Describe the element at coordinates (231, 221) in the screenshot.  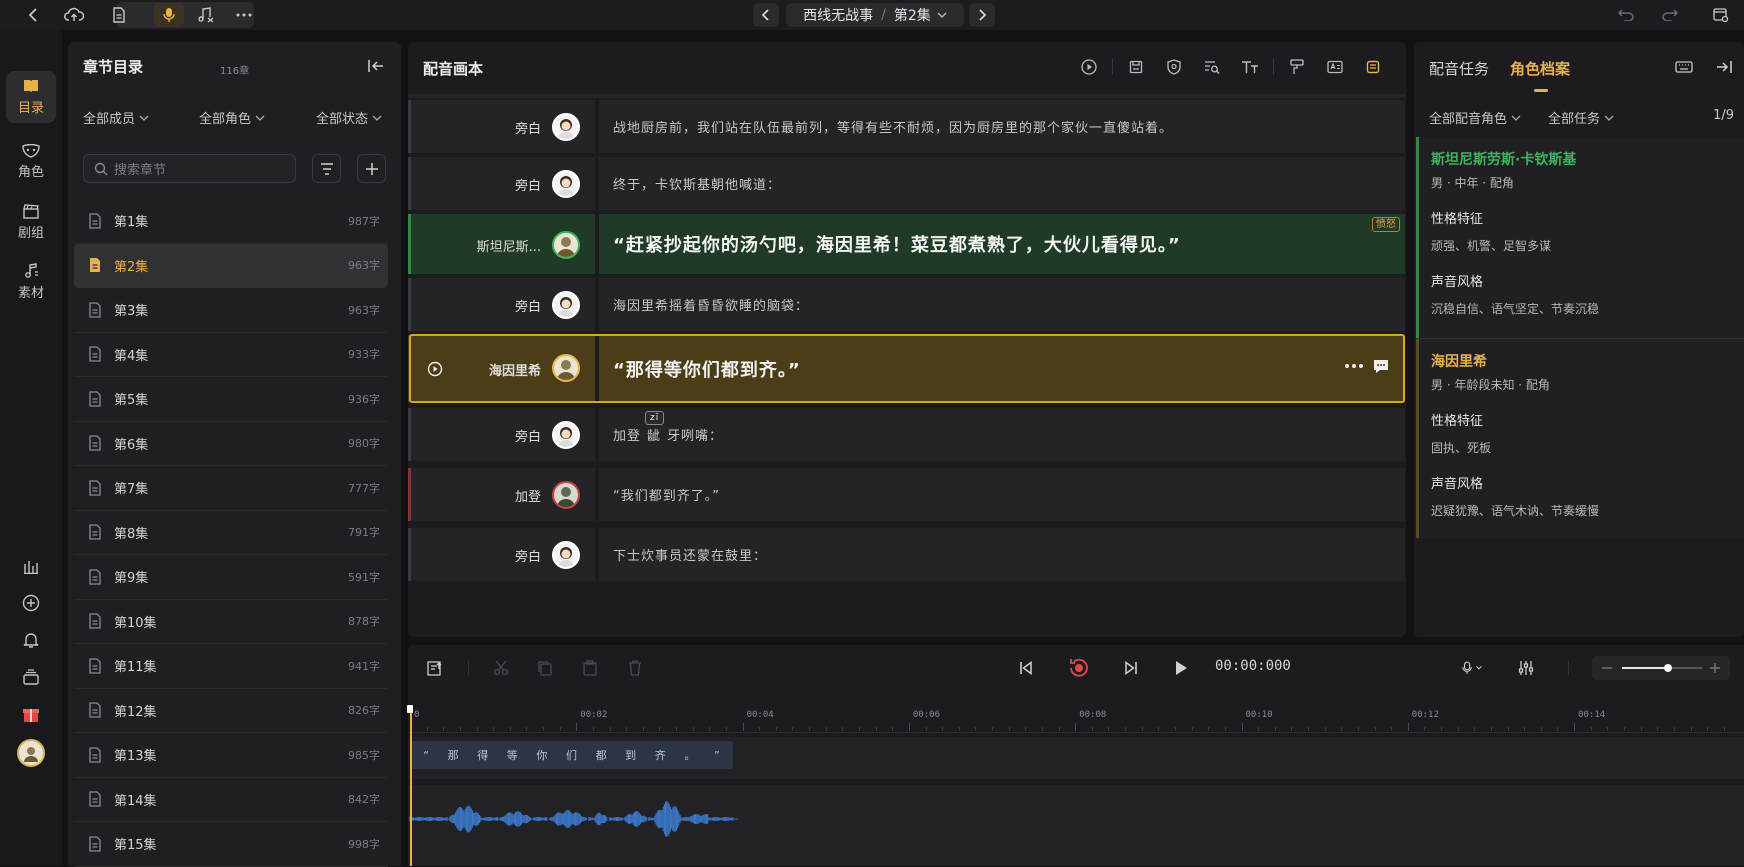
I see `chapter-item: 第1集 987字` at that location.